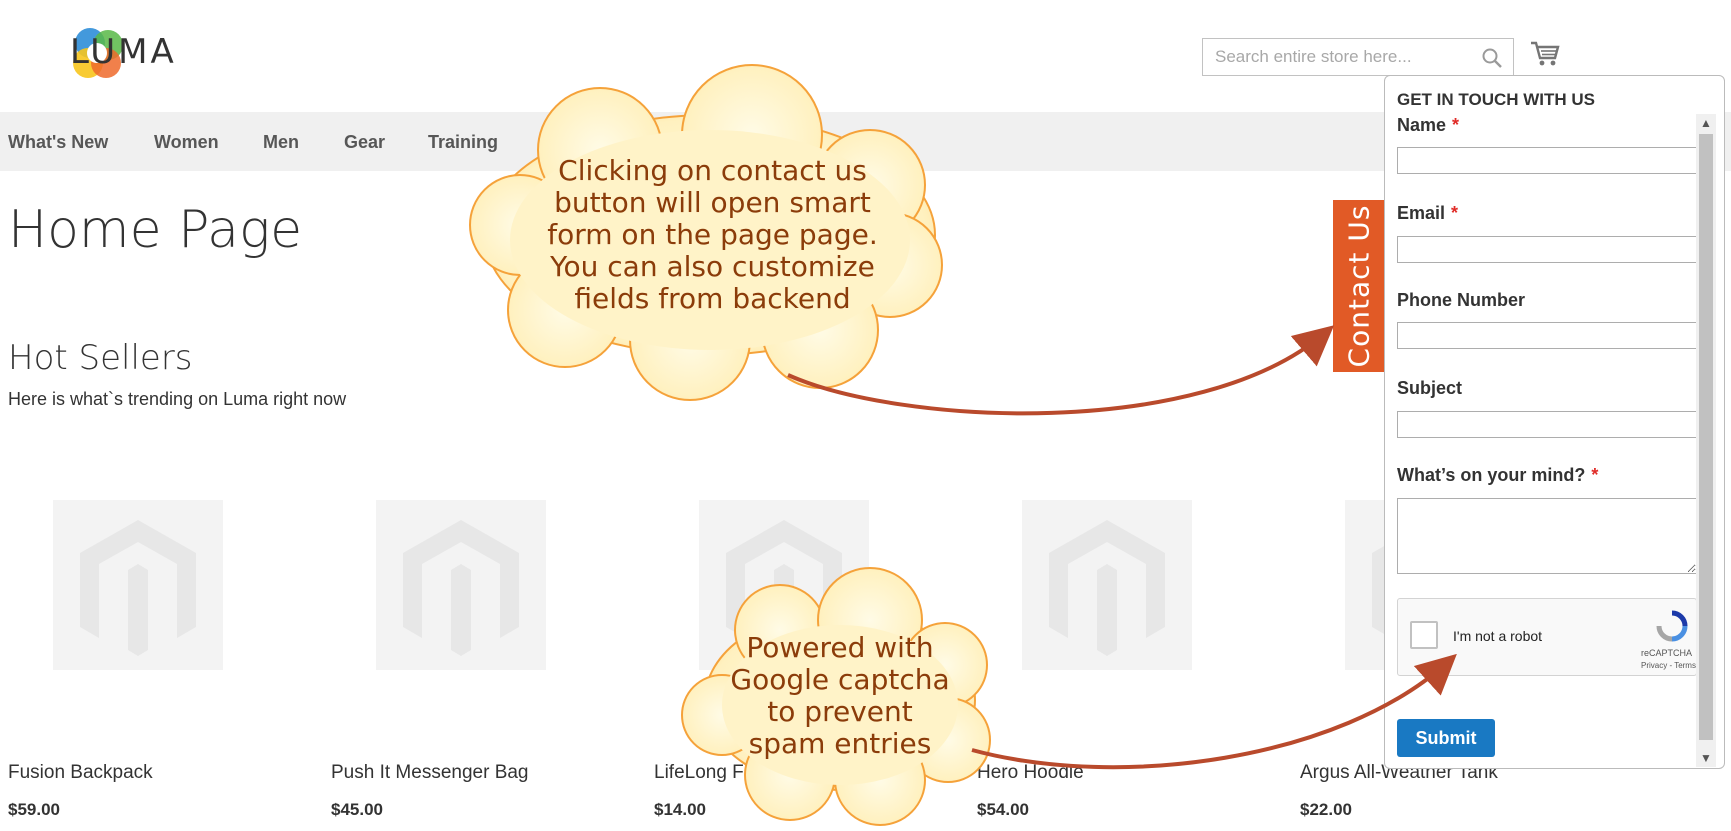  Describe the element at coordinates (1446, 738) in the screenshot. I see `submit-button: Submit` at that location.